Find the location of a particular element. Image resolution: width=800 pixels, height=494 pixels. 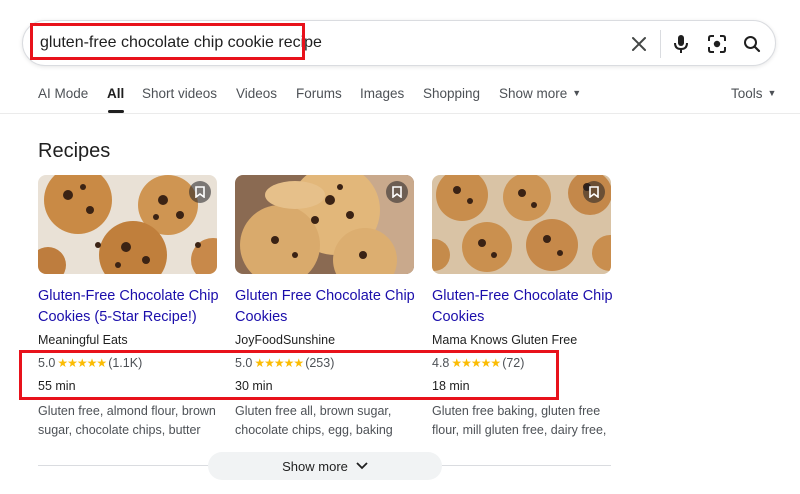

recipe-rating: 4.8 ★★★★★ (72) is located at coordinates (478, 363).